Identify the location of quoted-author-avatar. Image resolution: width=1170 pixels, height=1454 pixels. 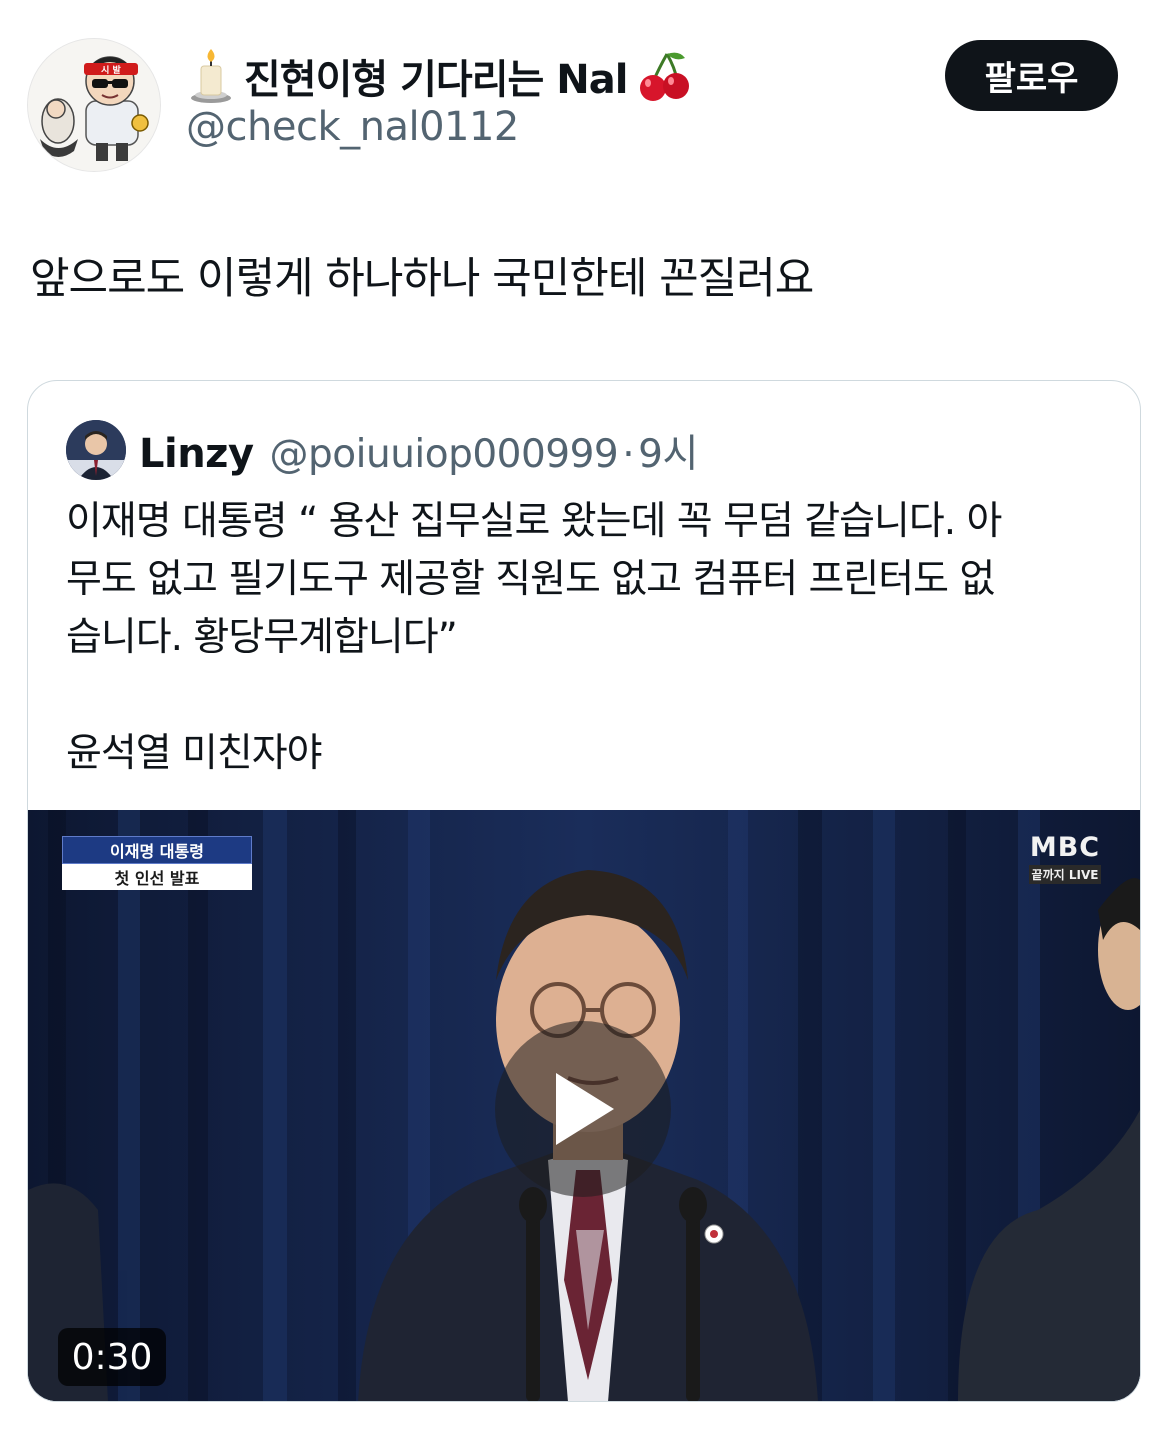
(96, 450).